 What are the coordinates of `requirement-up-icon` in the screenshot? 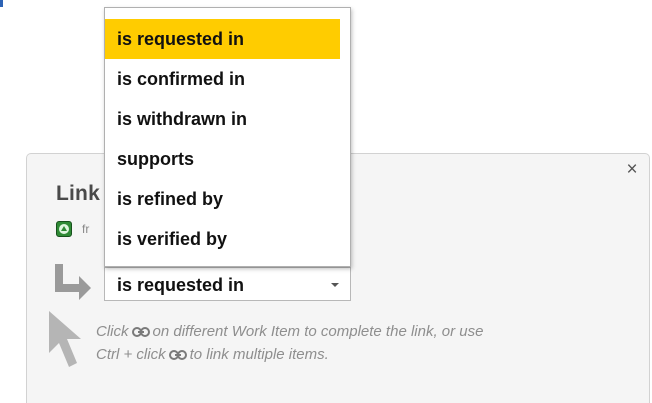 It's located at (64, 229).